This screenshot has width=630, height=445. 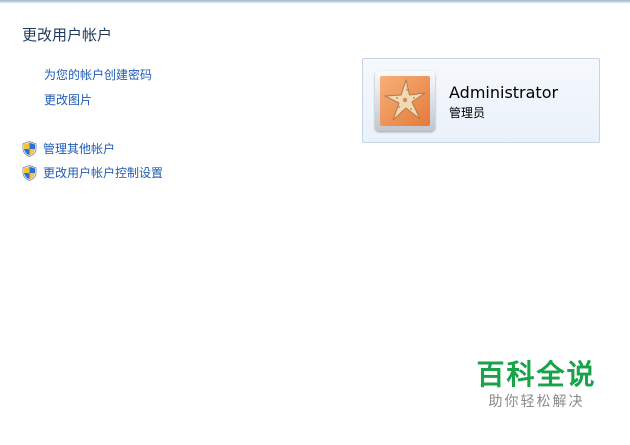 I want to click on starfish-avatar-icon, so click(x=405, y=101).